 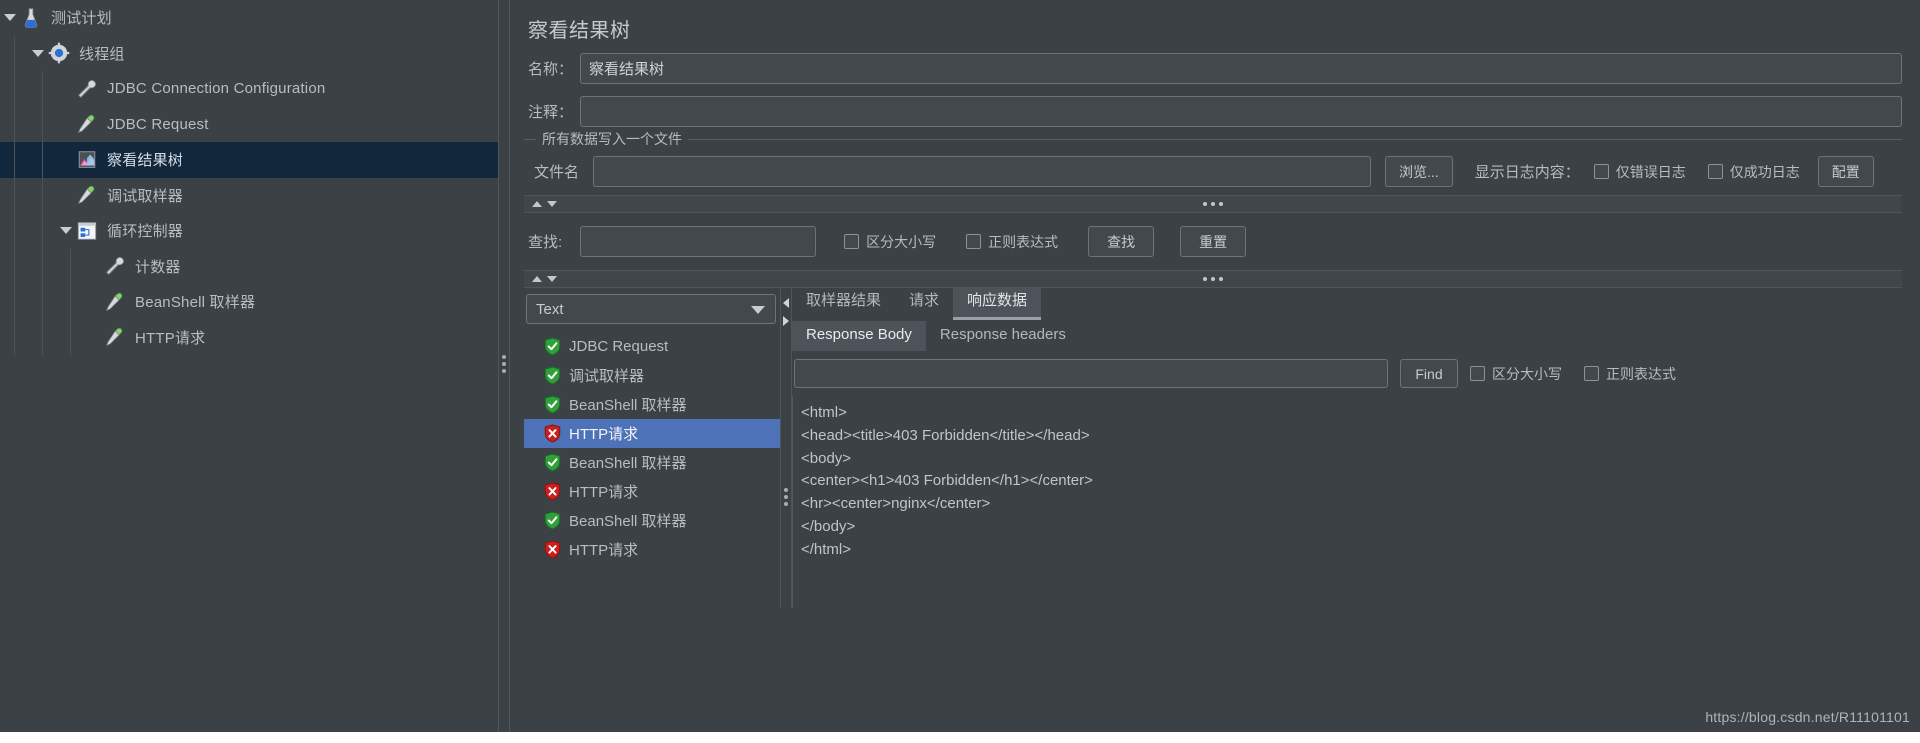 What do you see at coordinates (249, 18) in the screenshot?
I see `tree-item-0: 测试计划` at bounding box center [249, 18].